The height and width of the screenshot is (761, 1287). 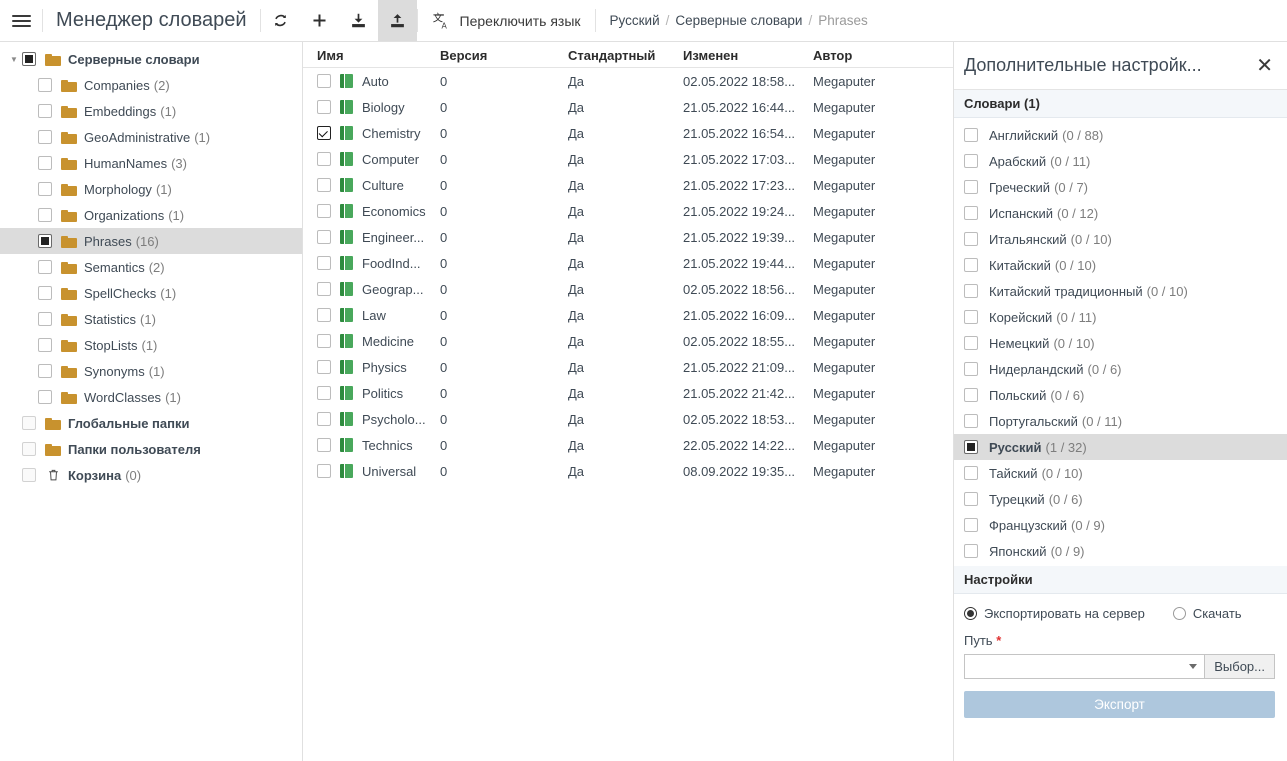 What do you see at coordinates (151, 241) in the screenshot?
I see `tree-item-phrases: Phrases (16)` at bounding box center [151, 241].